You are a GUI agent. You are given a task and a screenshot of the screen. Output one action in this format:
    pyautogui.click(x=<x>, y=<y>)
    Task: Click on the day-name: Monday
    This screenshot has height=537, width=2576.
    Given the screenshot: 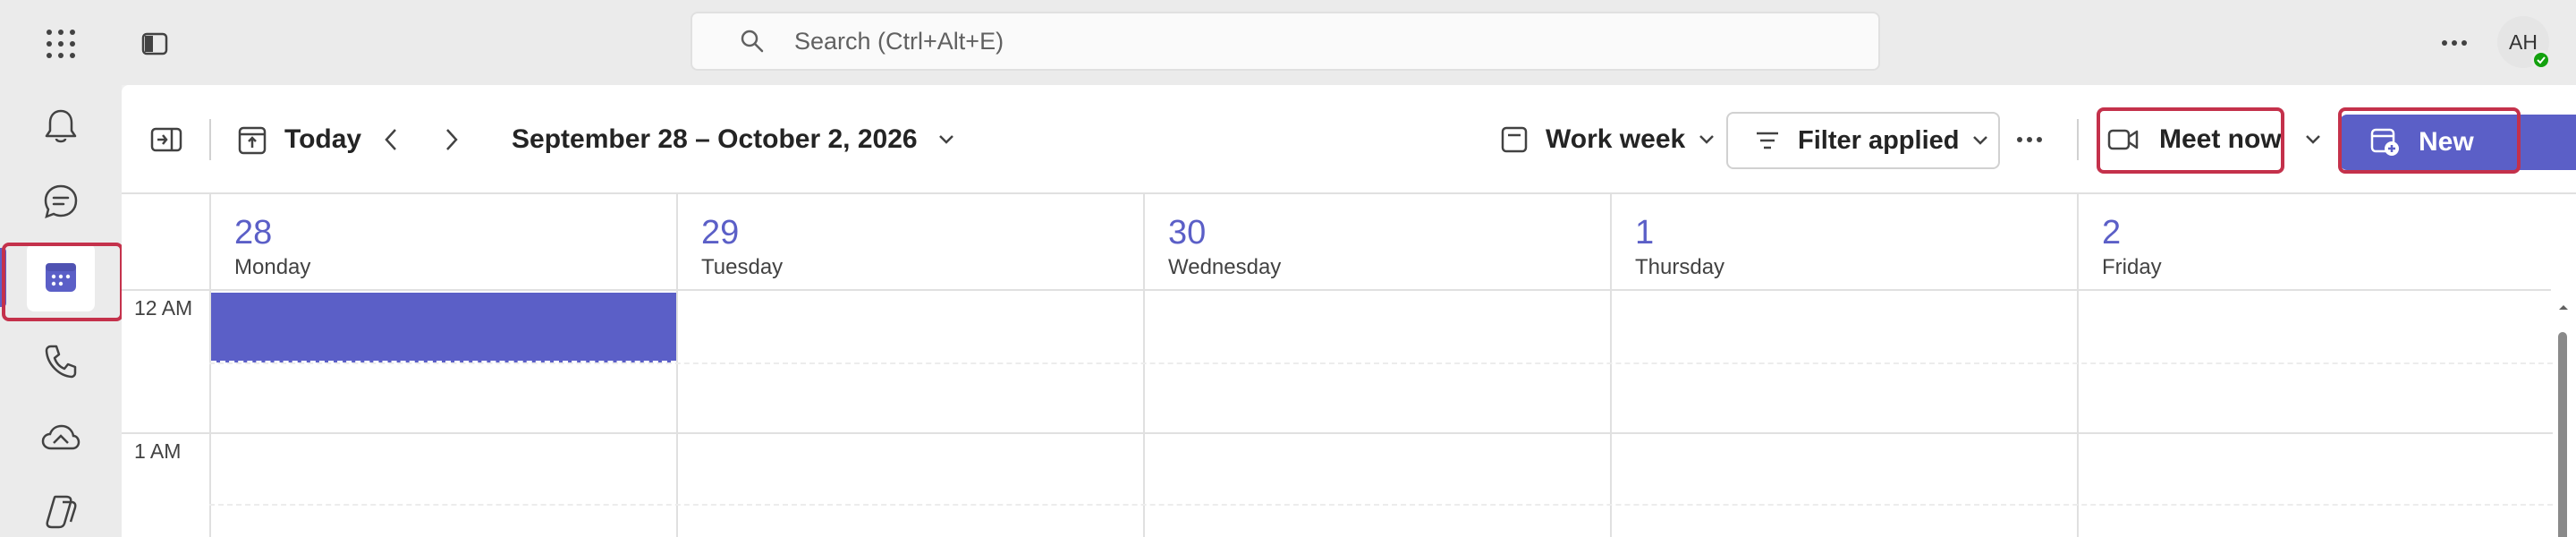 What is the action you would take?
    pyautogui.click(x=272, y=267)
    